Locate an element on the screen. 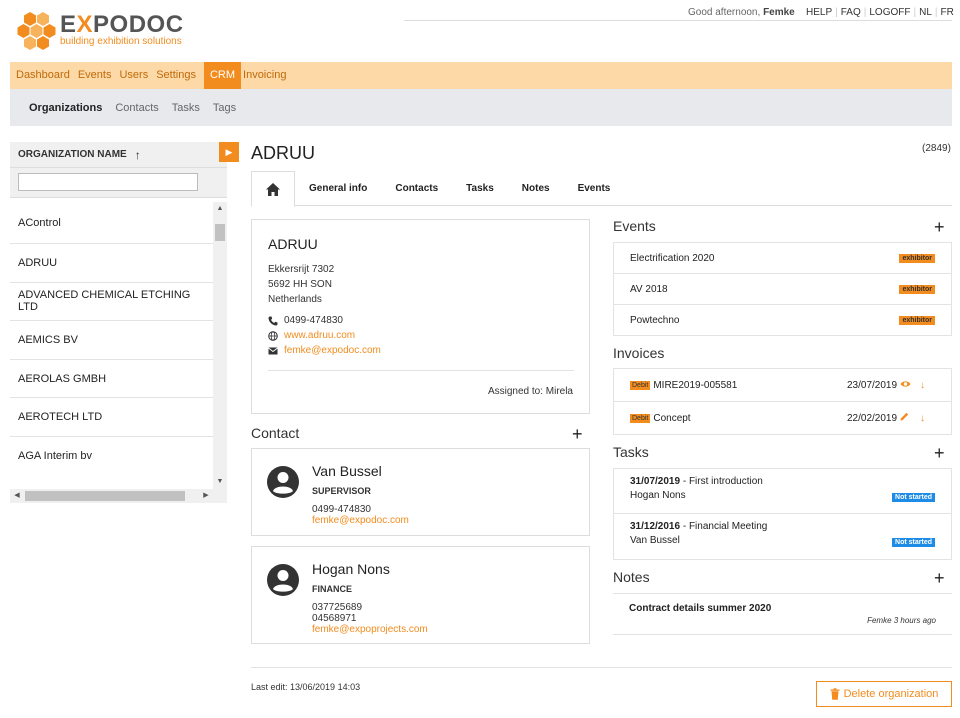 Image resolution: width=960 pixels, height=718 pixels. contact-email-link: femke@expodoc.com is located at coordinates (360, 520).